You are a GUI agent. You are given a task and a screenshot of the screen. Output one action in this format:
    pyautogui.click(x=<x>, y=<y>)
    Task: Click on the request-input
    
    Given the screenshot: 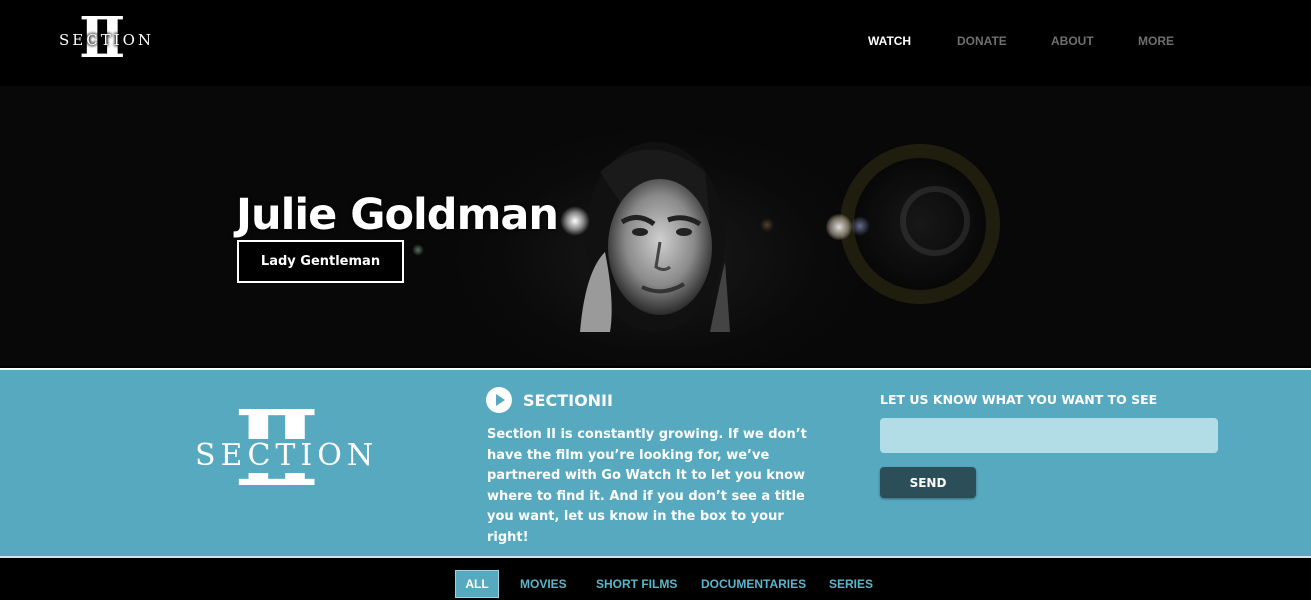 What is the action you would take?
    pyautogui.click(x=1049, y=435)
    